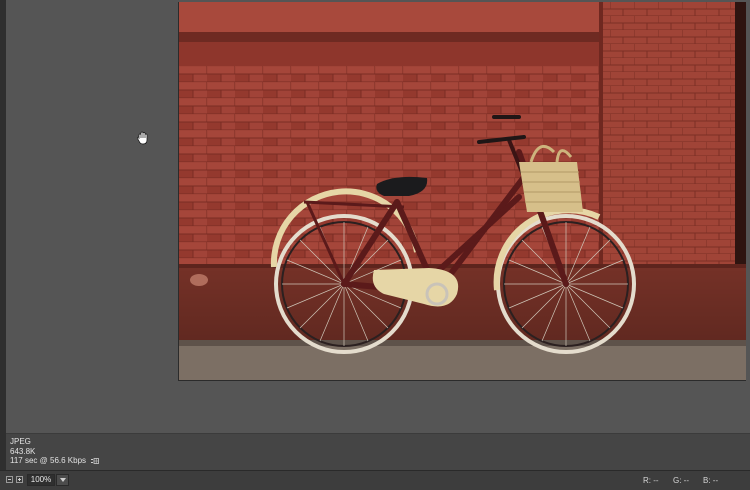 The image size is (750, 490). What do you see at coordinates (95, 460) in the screenshot?
I see `optimize-menu-icon` at bounding box center [95, 460].